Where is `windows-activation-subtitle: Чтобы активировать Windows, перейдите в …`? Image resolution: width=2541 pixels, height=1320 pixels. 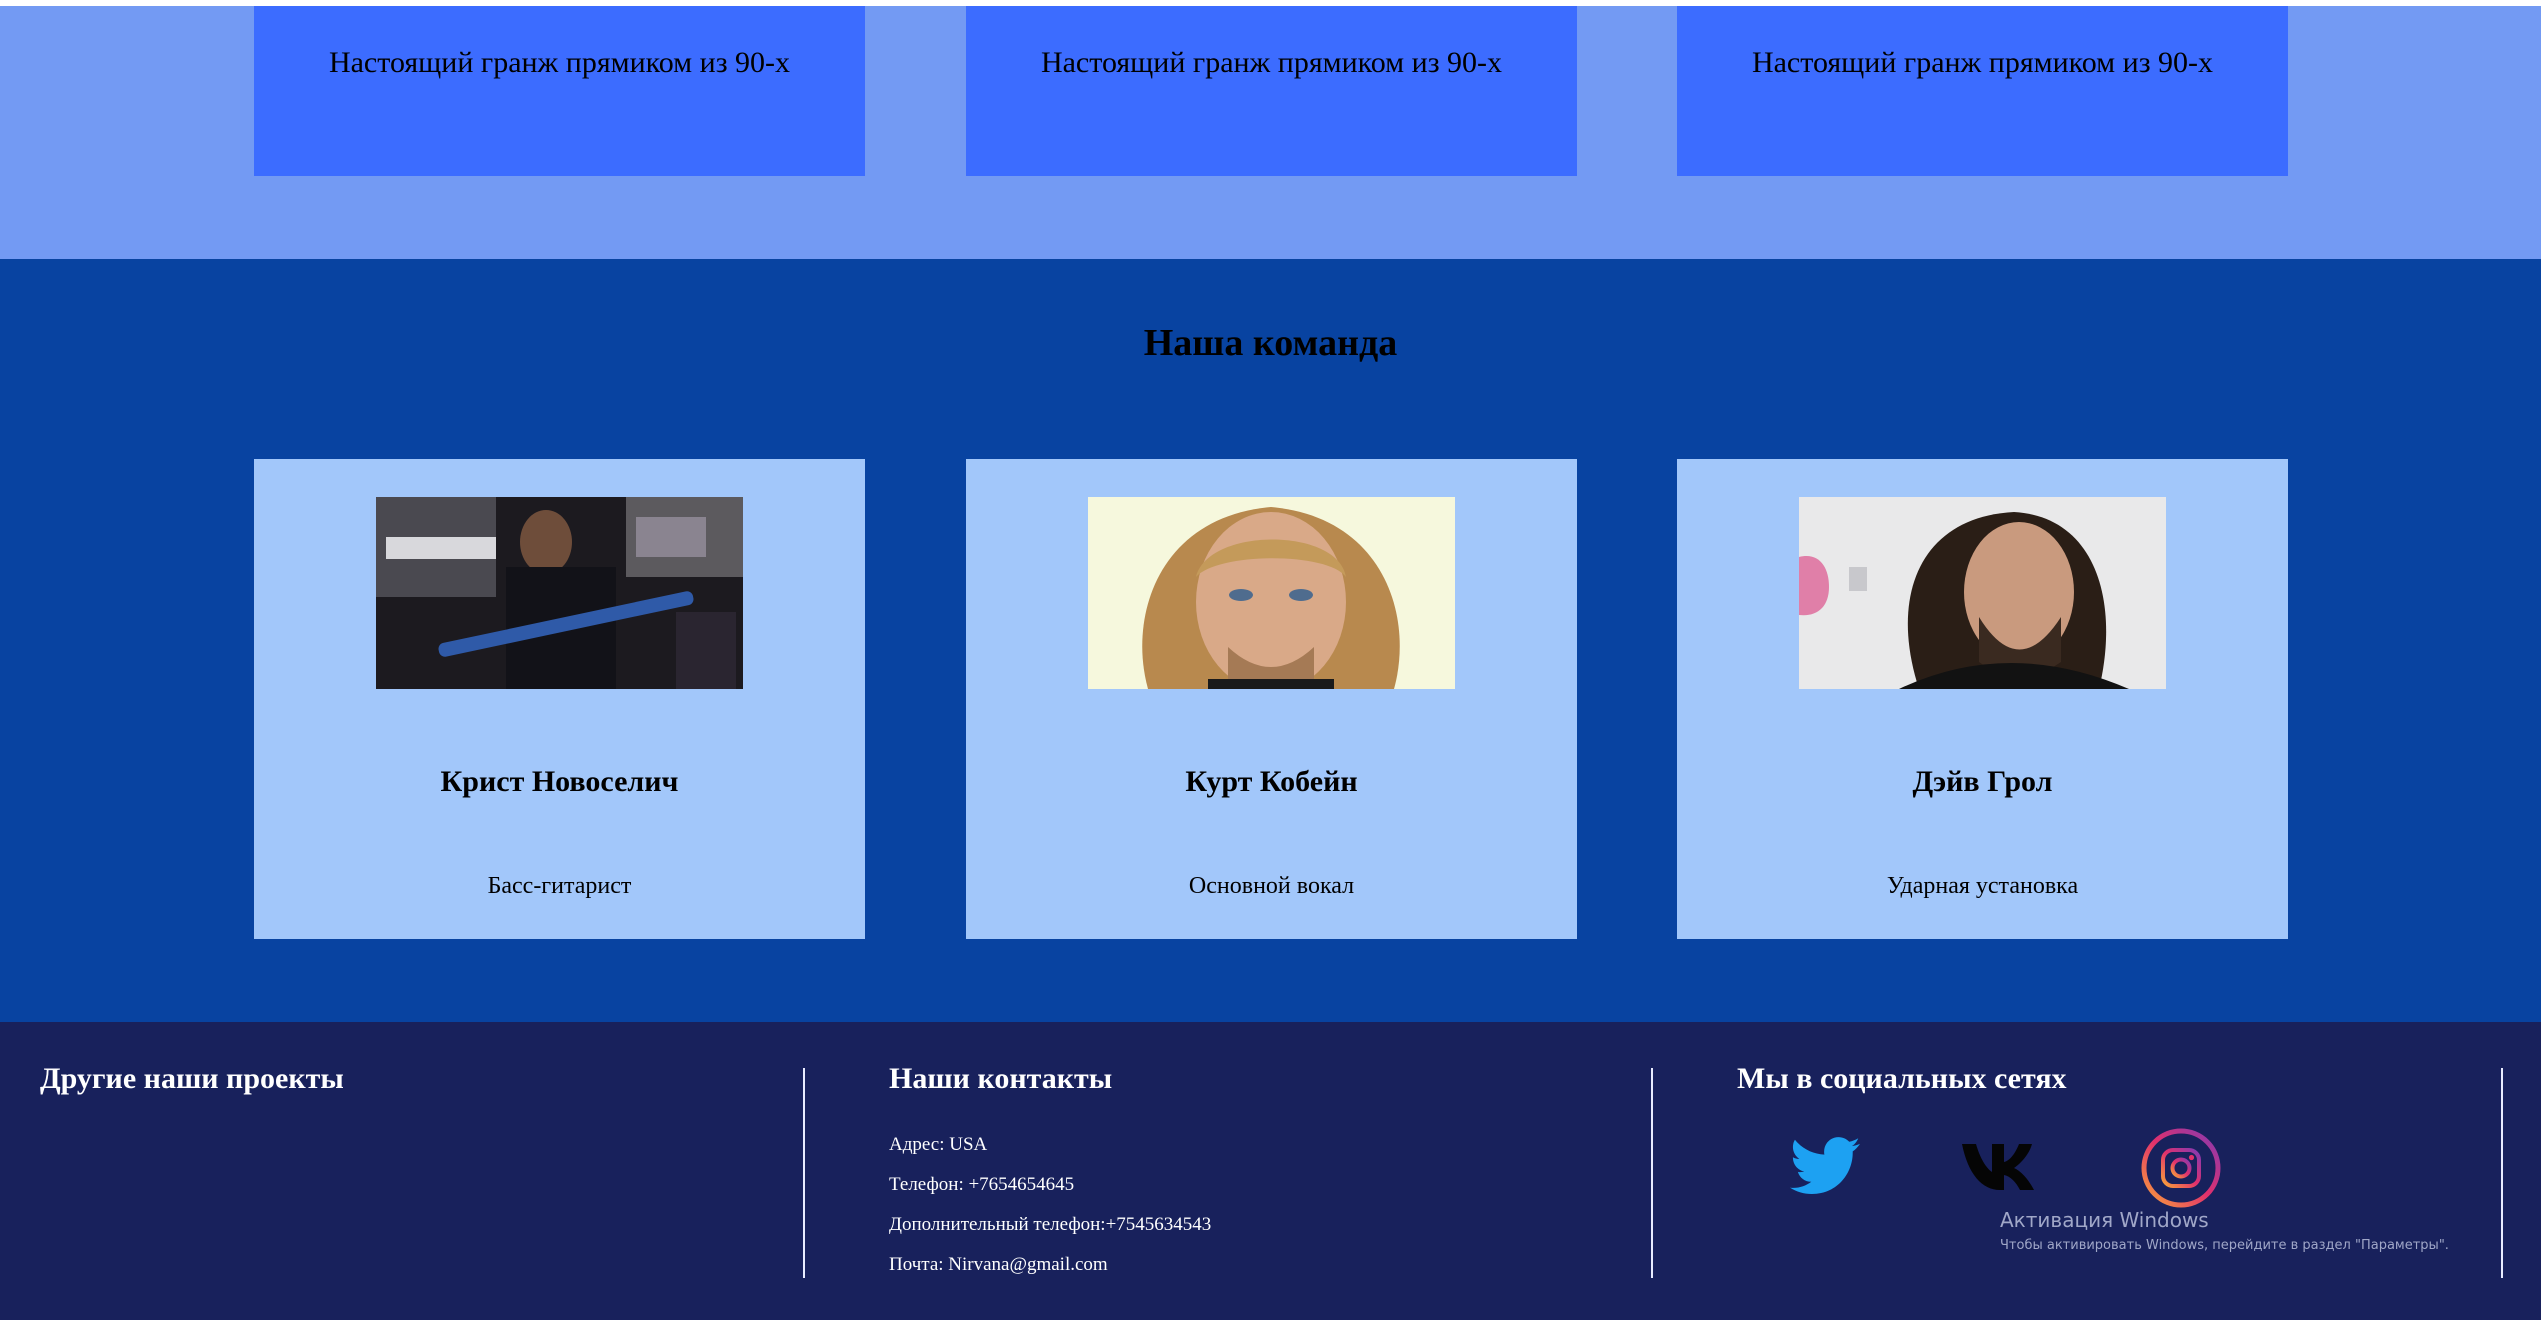
windows-activation-subtitle: Чтобы активировать Windows, перейдите в … is located at coordinates (2224, 1245).